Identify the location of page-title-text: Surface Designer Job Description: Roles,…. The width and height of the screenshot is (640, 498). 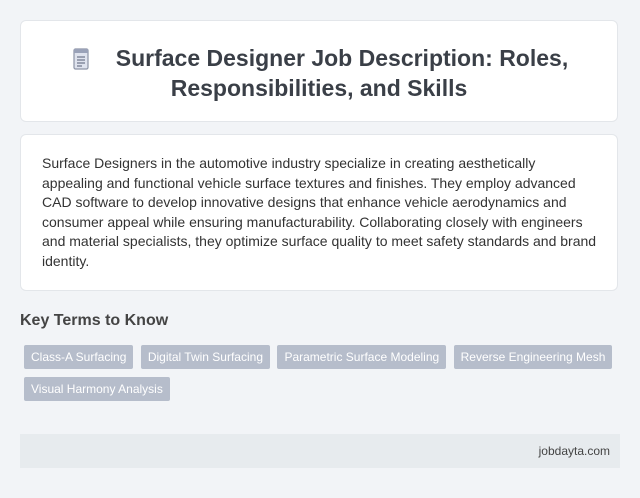
(342, 73).